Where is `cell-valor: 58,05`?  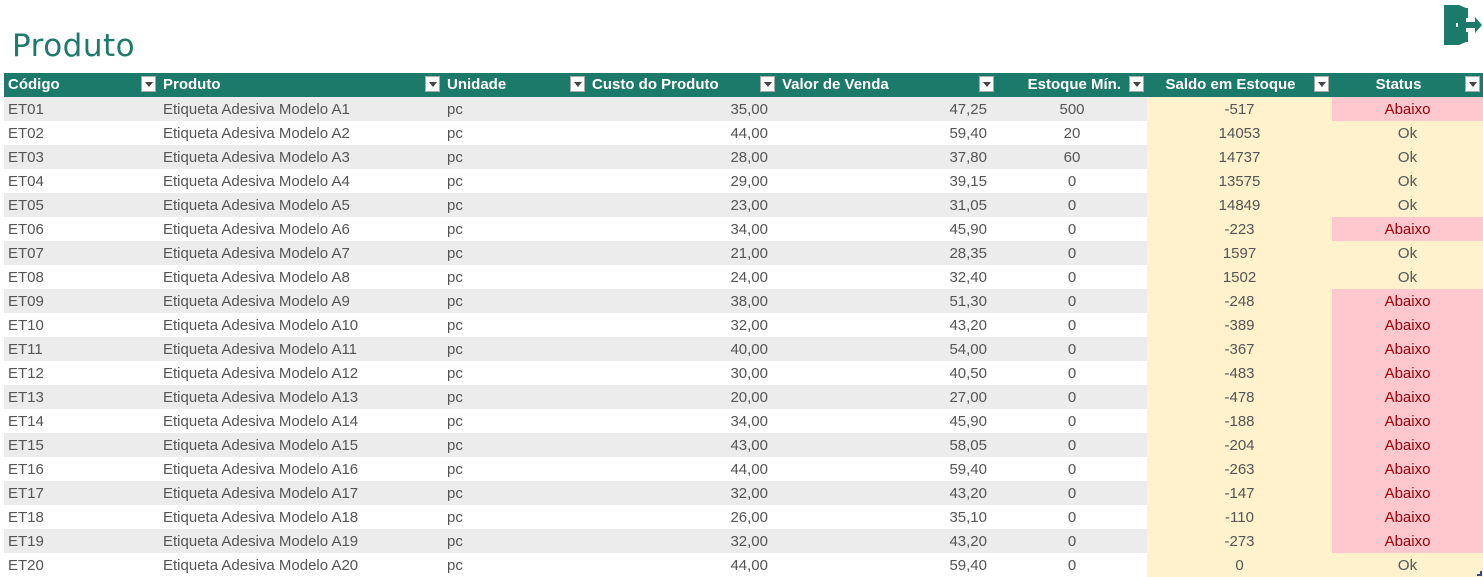
cell-valor: 58,05 is located at coordinates (887, 445).